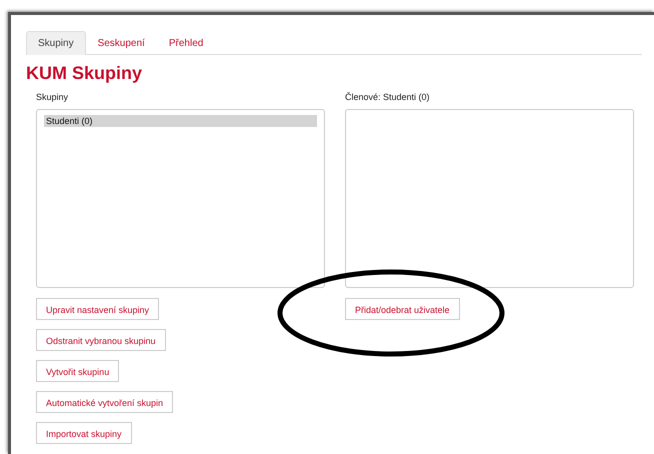 This screenshot has height=454, width=654. What do you see at coordinates (402, 309) in the screenshot?
I see `action-button: Přidat/odebrat uživatele` at bounding box center [402, 309].